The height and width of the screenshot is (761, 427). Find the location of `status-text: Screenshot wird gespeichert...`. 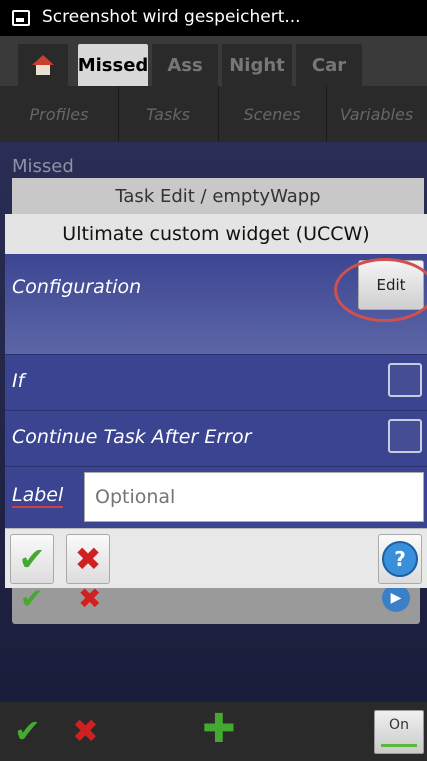

status-text: Screenshot wird gespeichert... is located at coordinates (171, 17).